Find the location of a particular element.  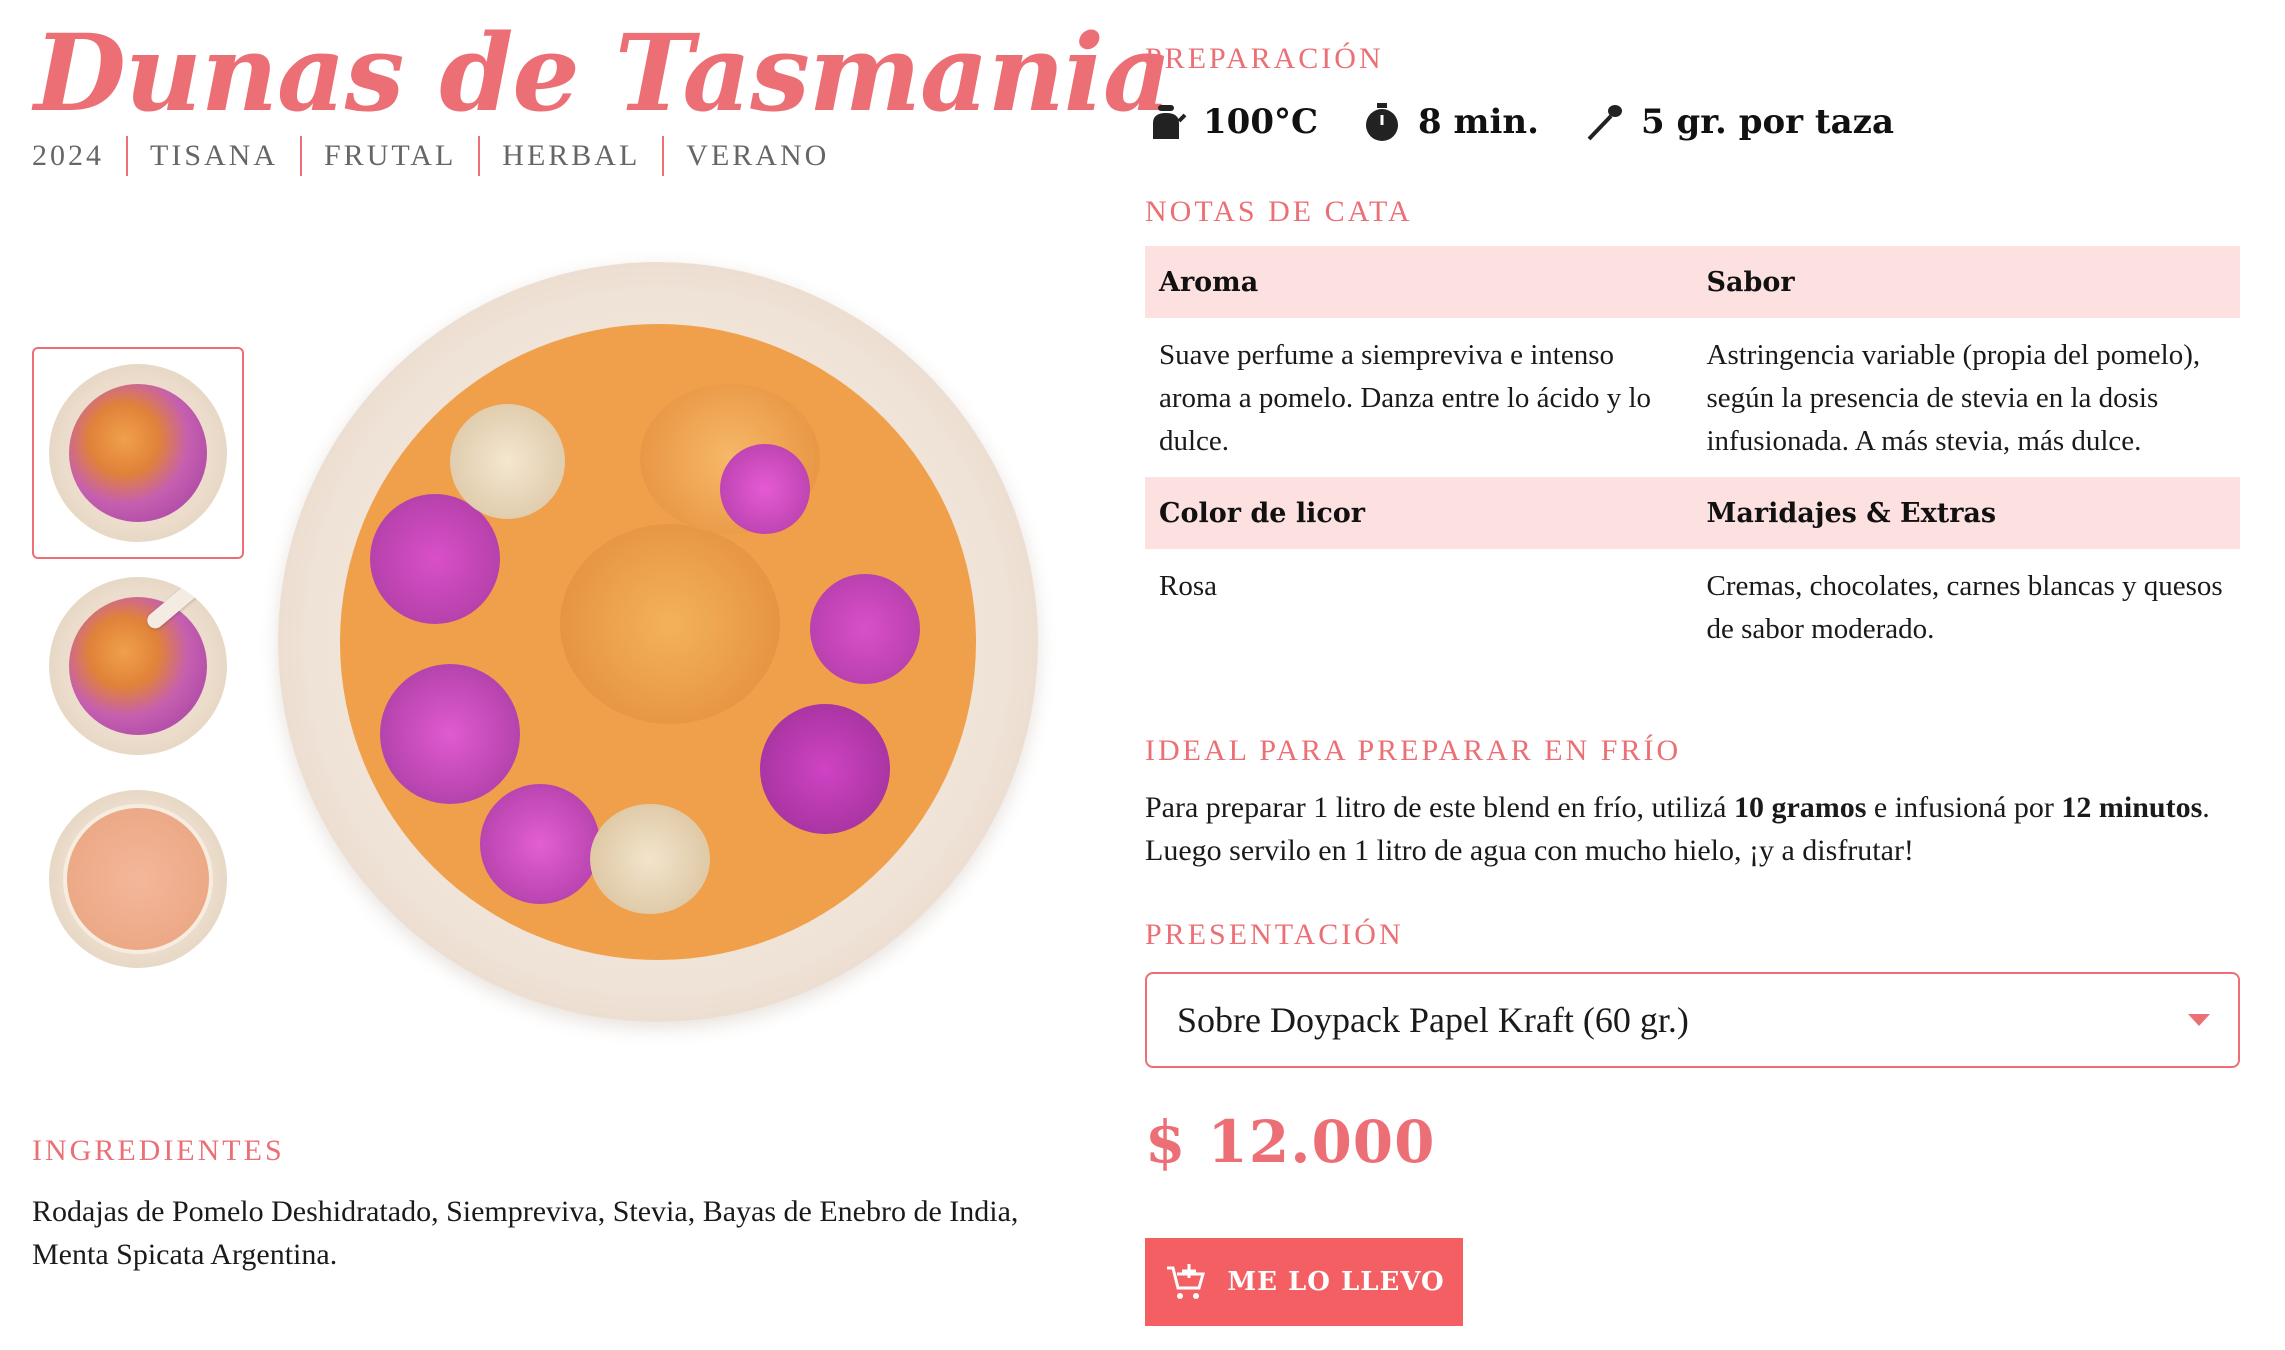

color-header: Color de licor is located at coordinates (1419, 513).